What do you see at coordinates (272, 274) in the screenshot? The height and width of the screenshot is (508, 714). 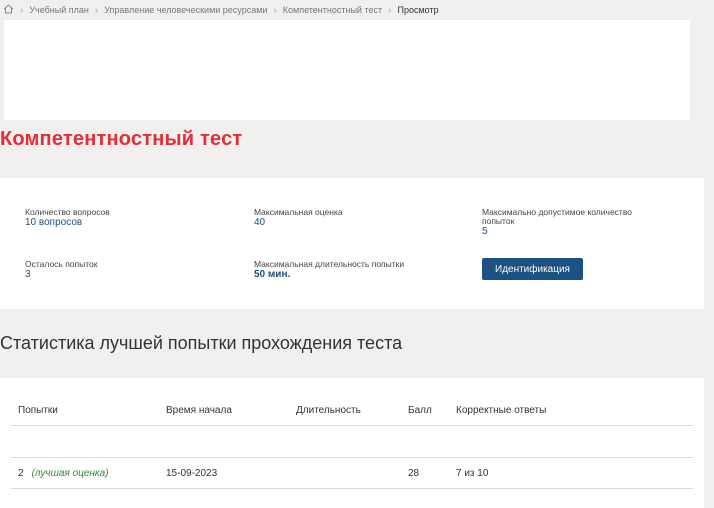 I see `max-duration-value: 50 мин.` at bounding box center [272, 274].